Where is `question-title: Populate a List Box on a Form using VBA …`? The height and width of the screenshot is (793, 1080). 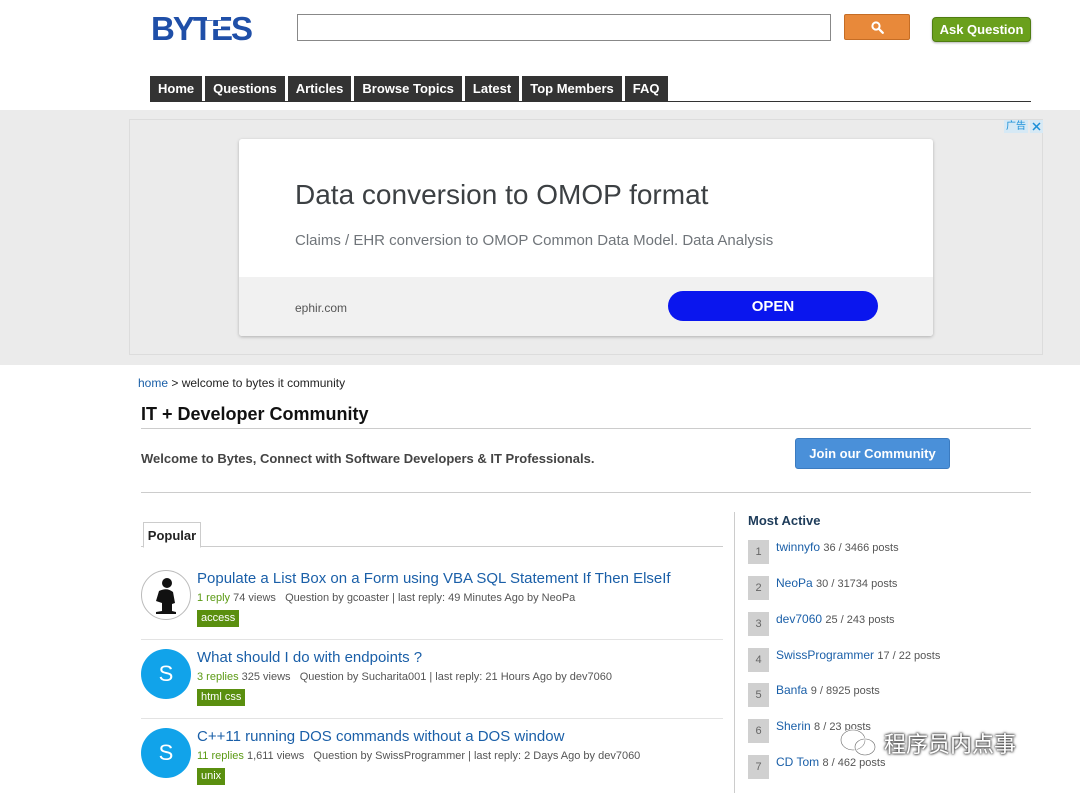 question-title: Populate a List Box on a Form using VBA … is located at coordinates (434, 578).